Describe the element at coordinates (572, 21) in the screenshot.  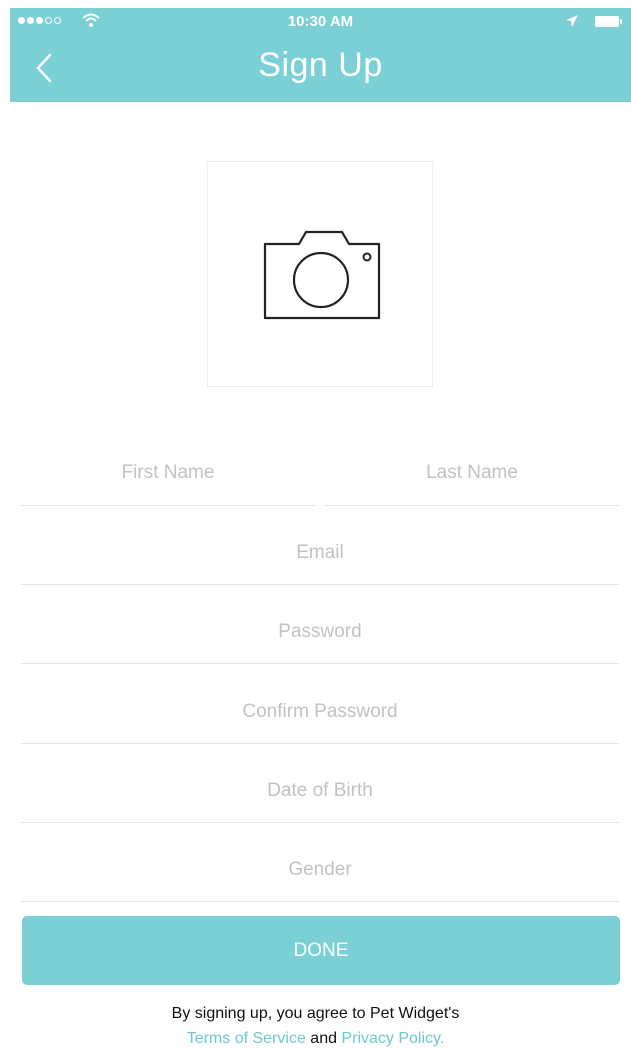
I see `location-arrow-icon` at that location.